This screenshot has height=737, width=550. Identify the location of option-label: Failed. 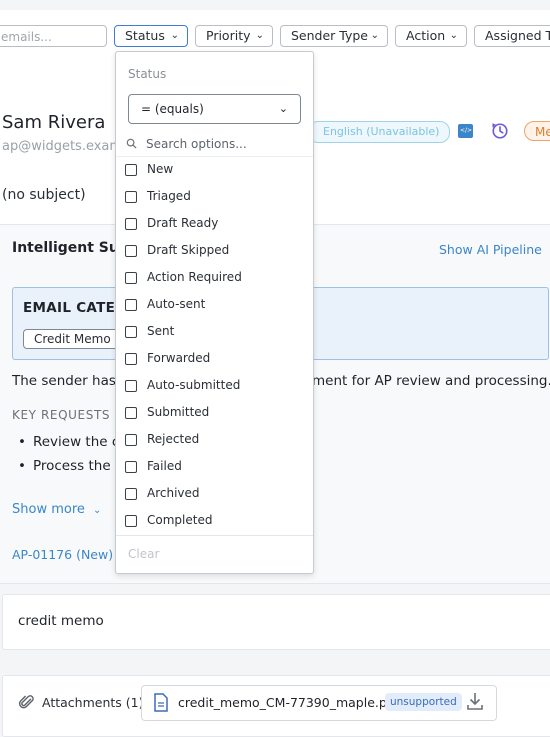
(164, 466).